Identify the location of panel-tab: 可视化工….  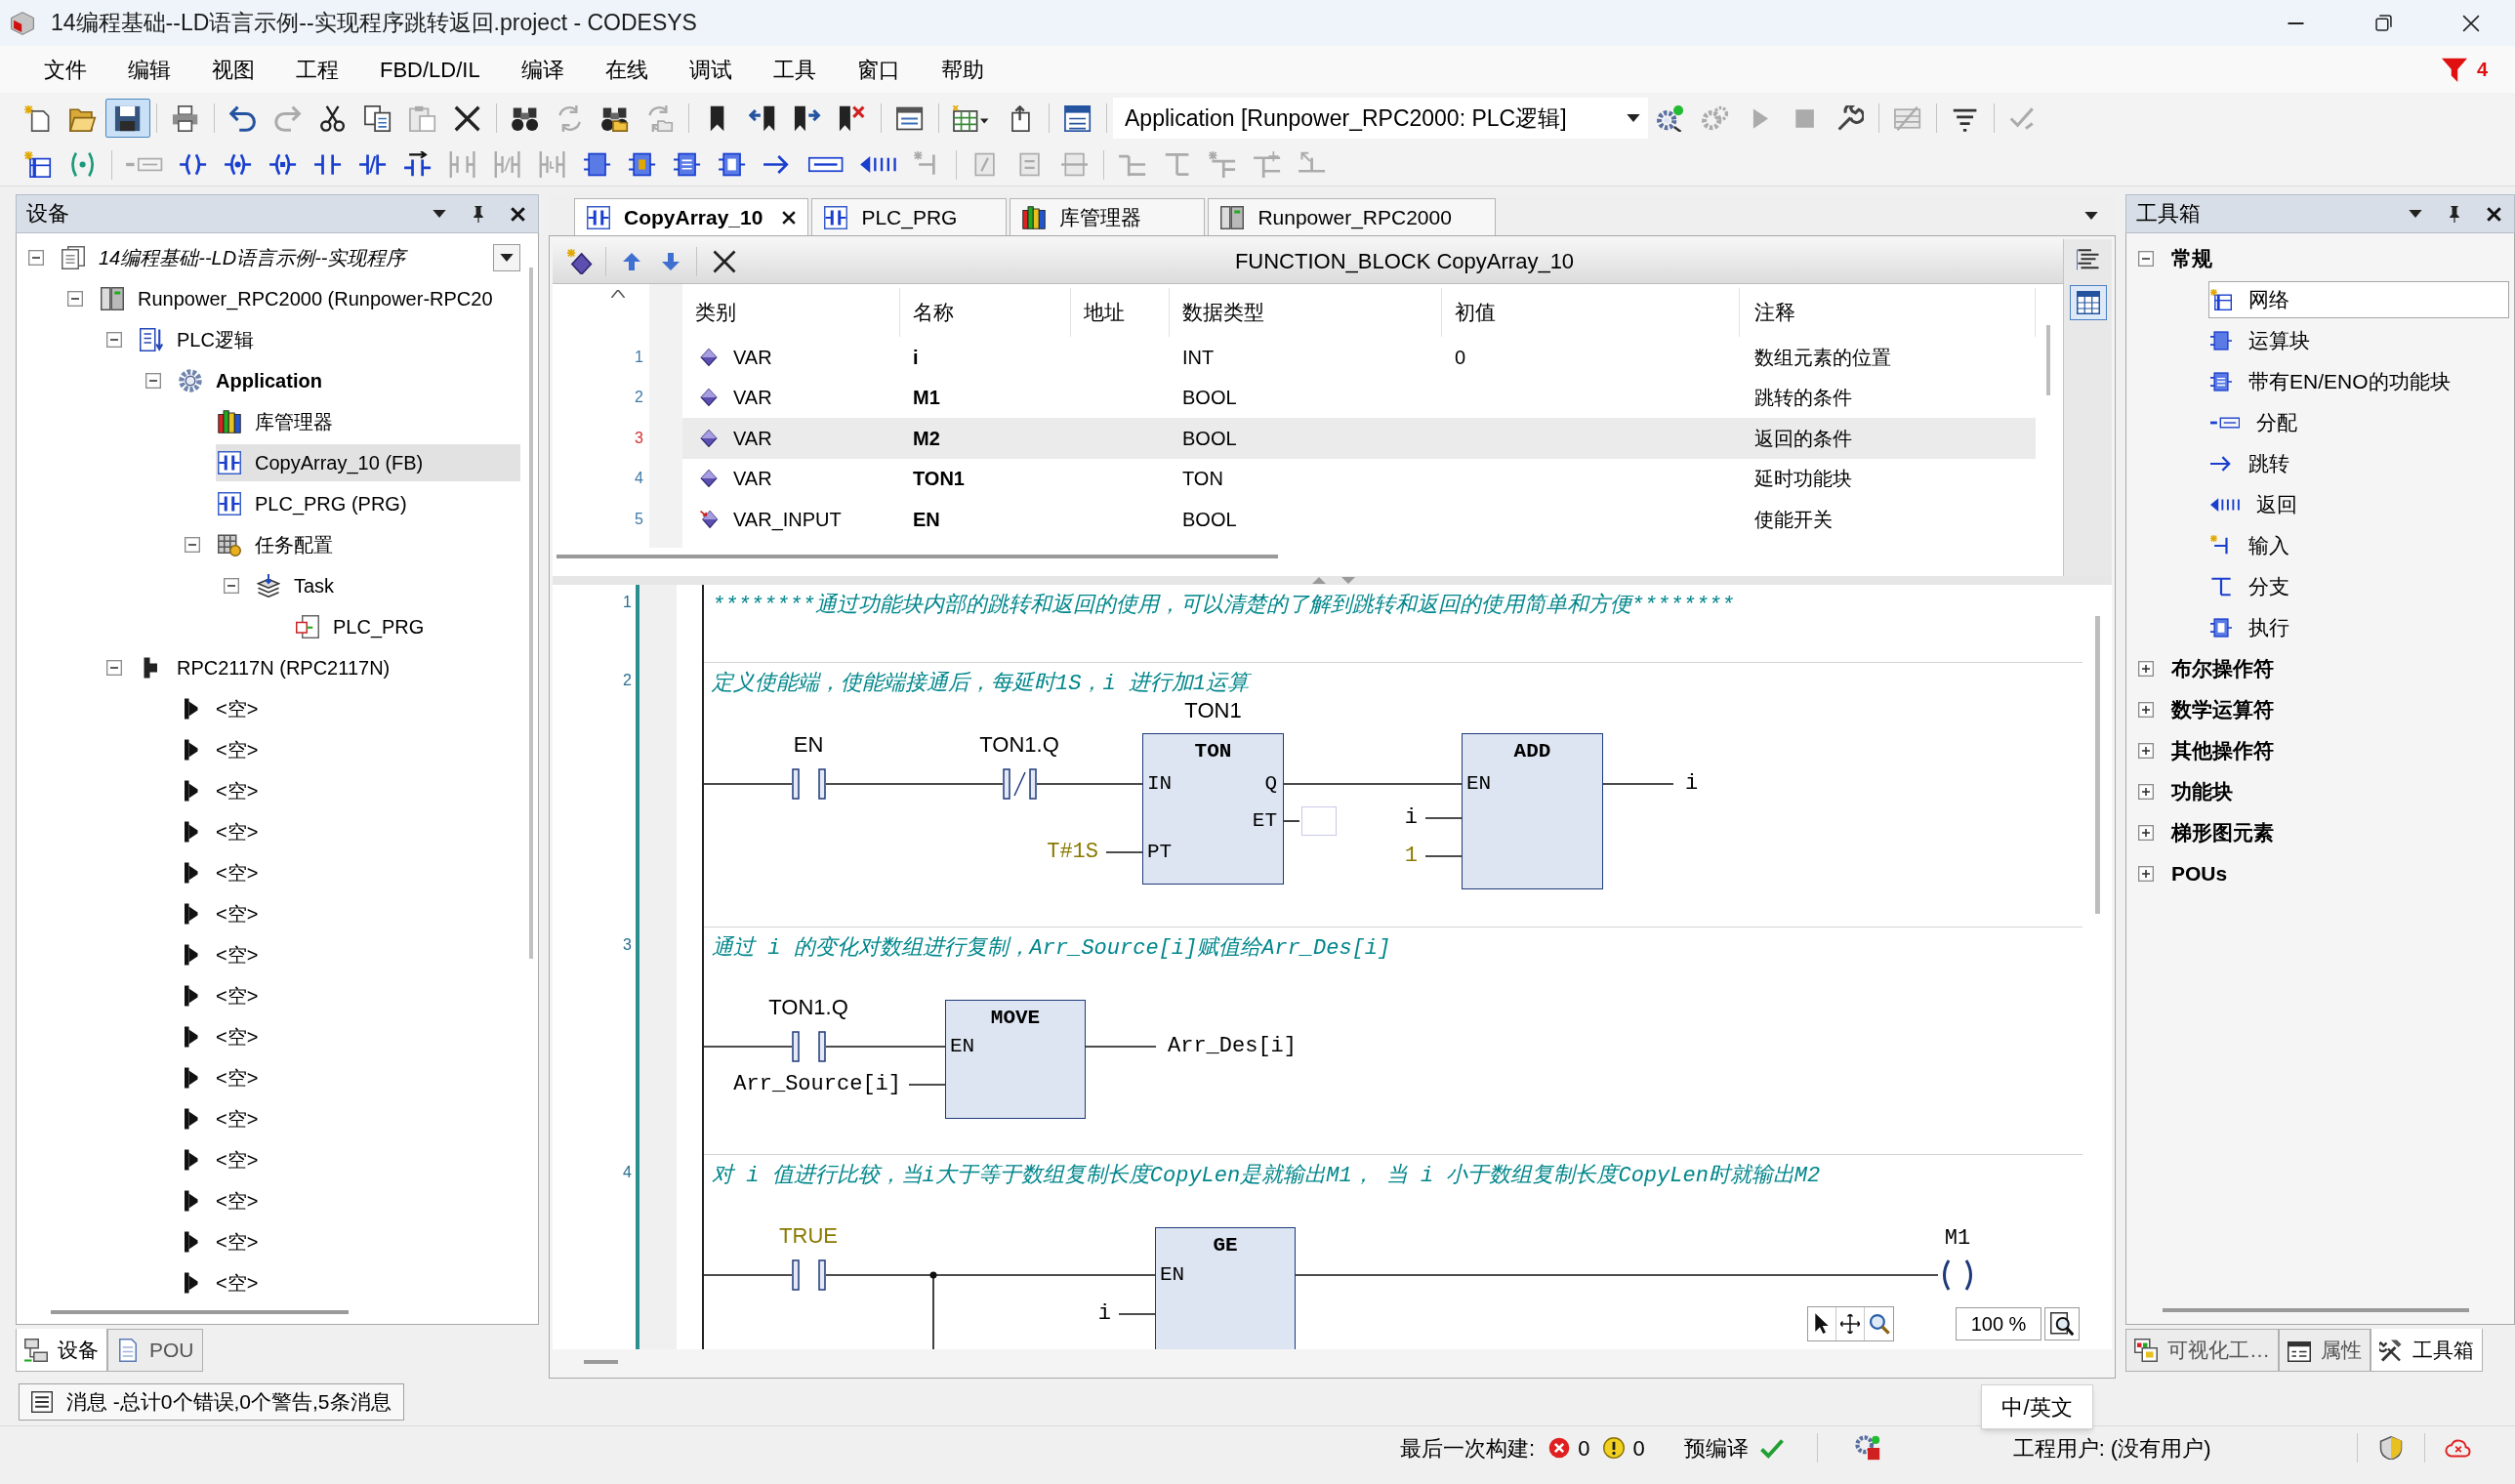
(2202, 1351).